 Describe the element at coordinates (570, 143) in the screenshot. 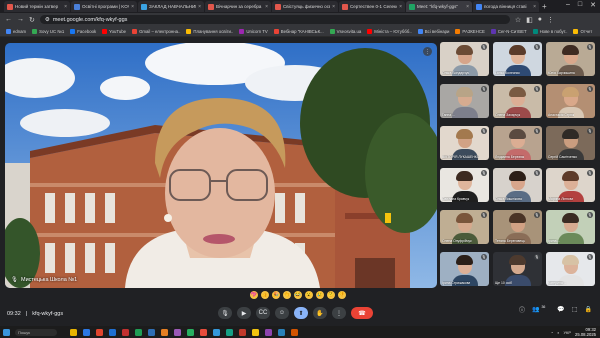

I see `participant-tile: 🎙 Сергій Самітченко` at that location.